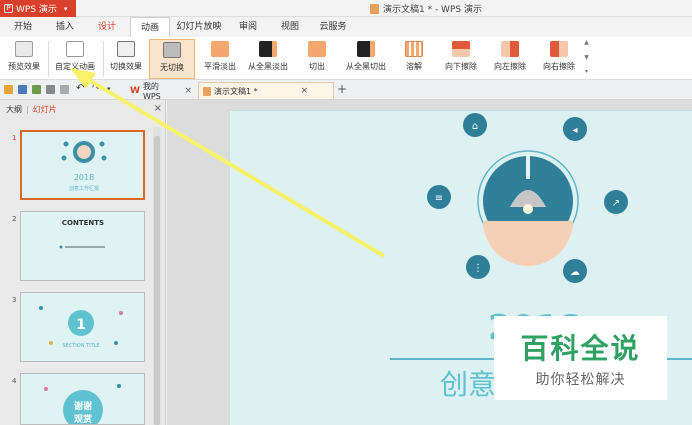 Image resolution: width=692 pixels, height=425 pixels. Describe the element at coordinates (559, 59) in the screenshot. I see `wipe-right-button: 向右擦除` at that location.